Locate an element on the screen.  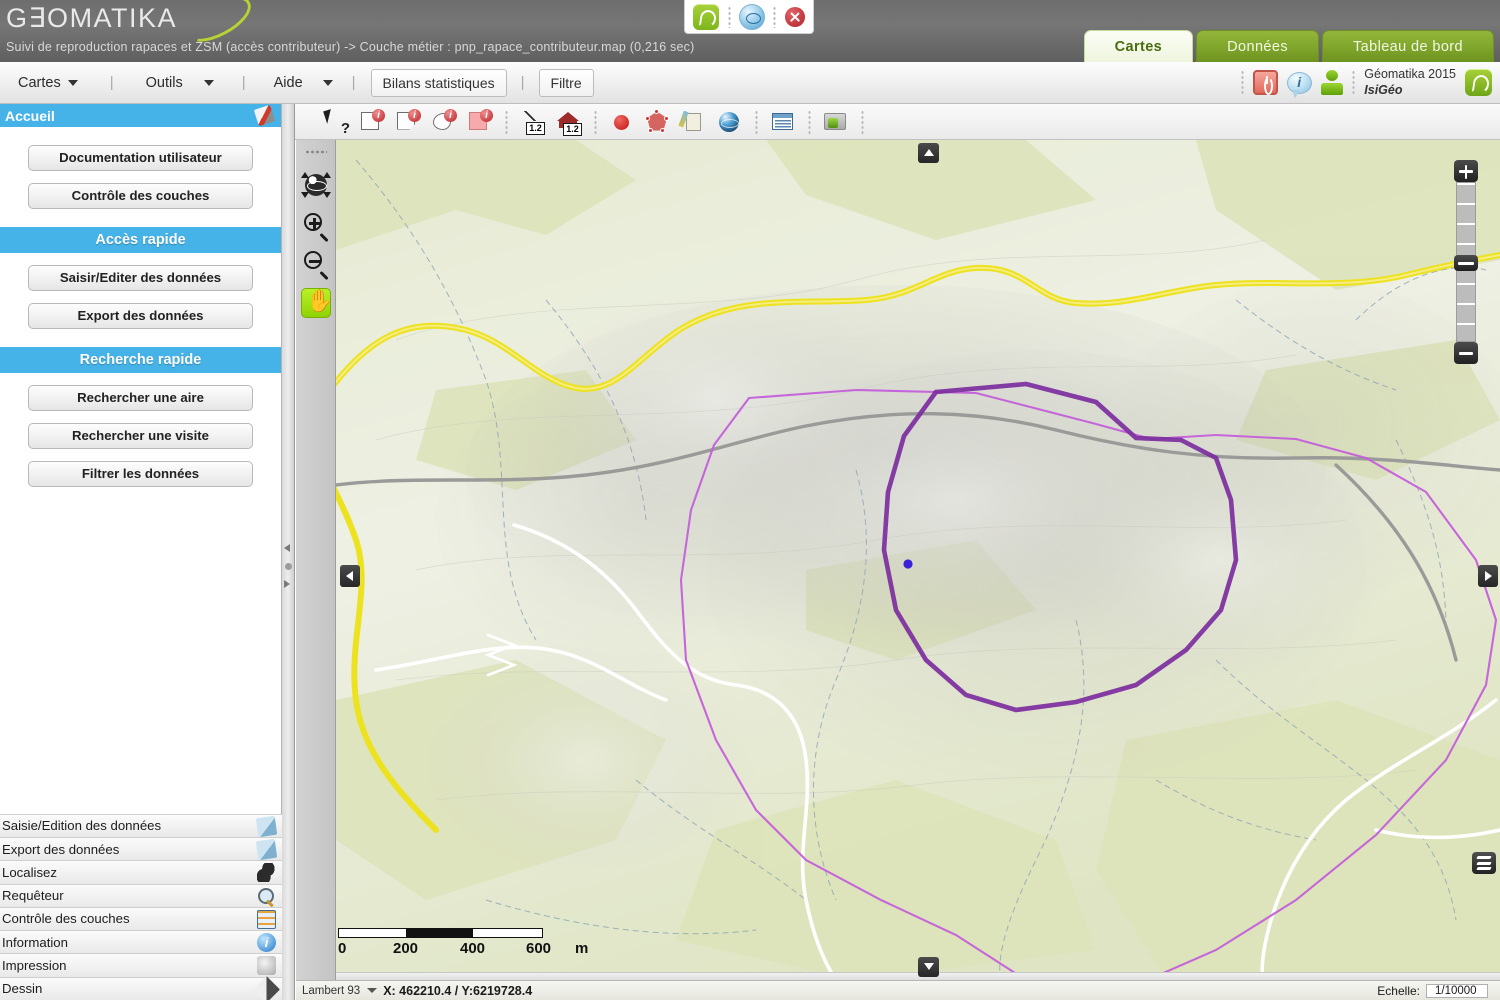
zoom-in-button is located at coordinates (1466, 171).